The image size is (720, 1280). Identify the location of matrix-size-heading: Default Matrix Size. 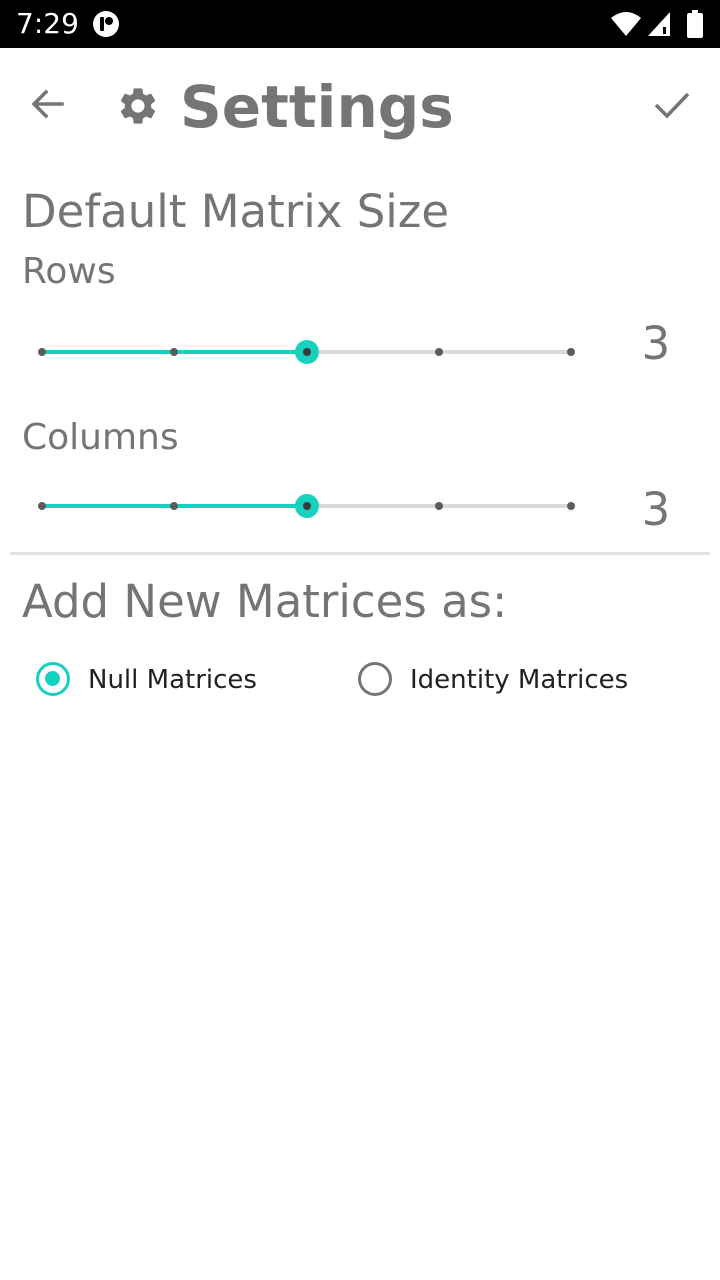
(236, 211).